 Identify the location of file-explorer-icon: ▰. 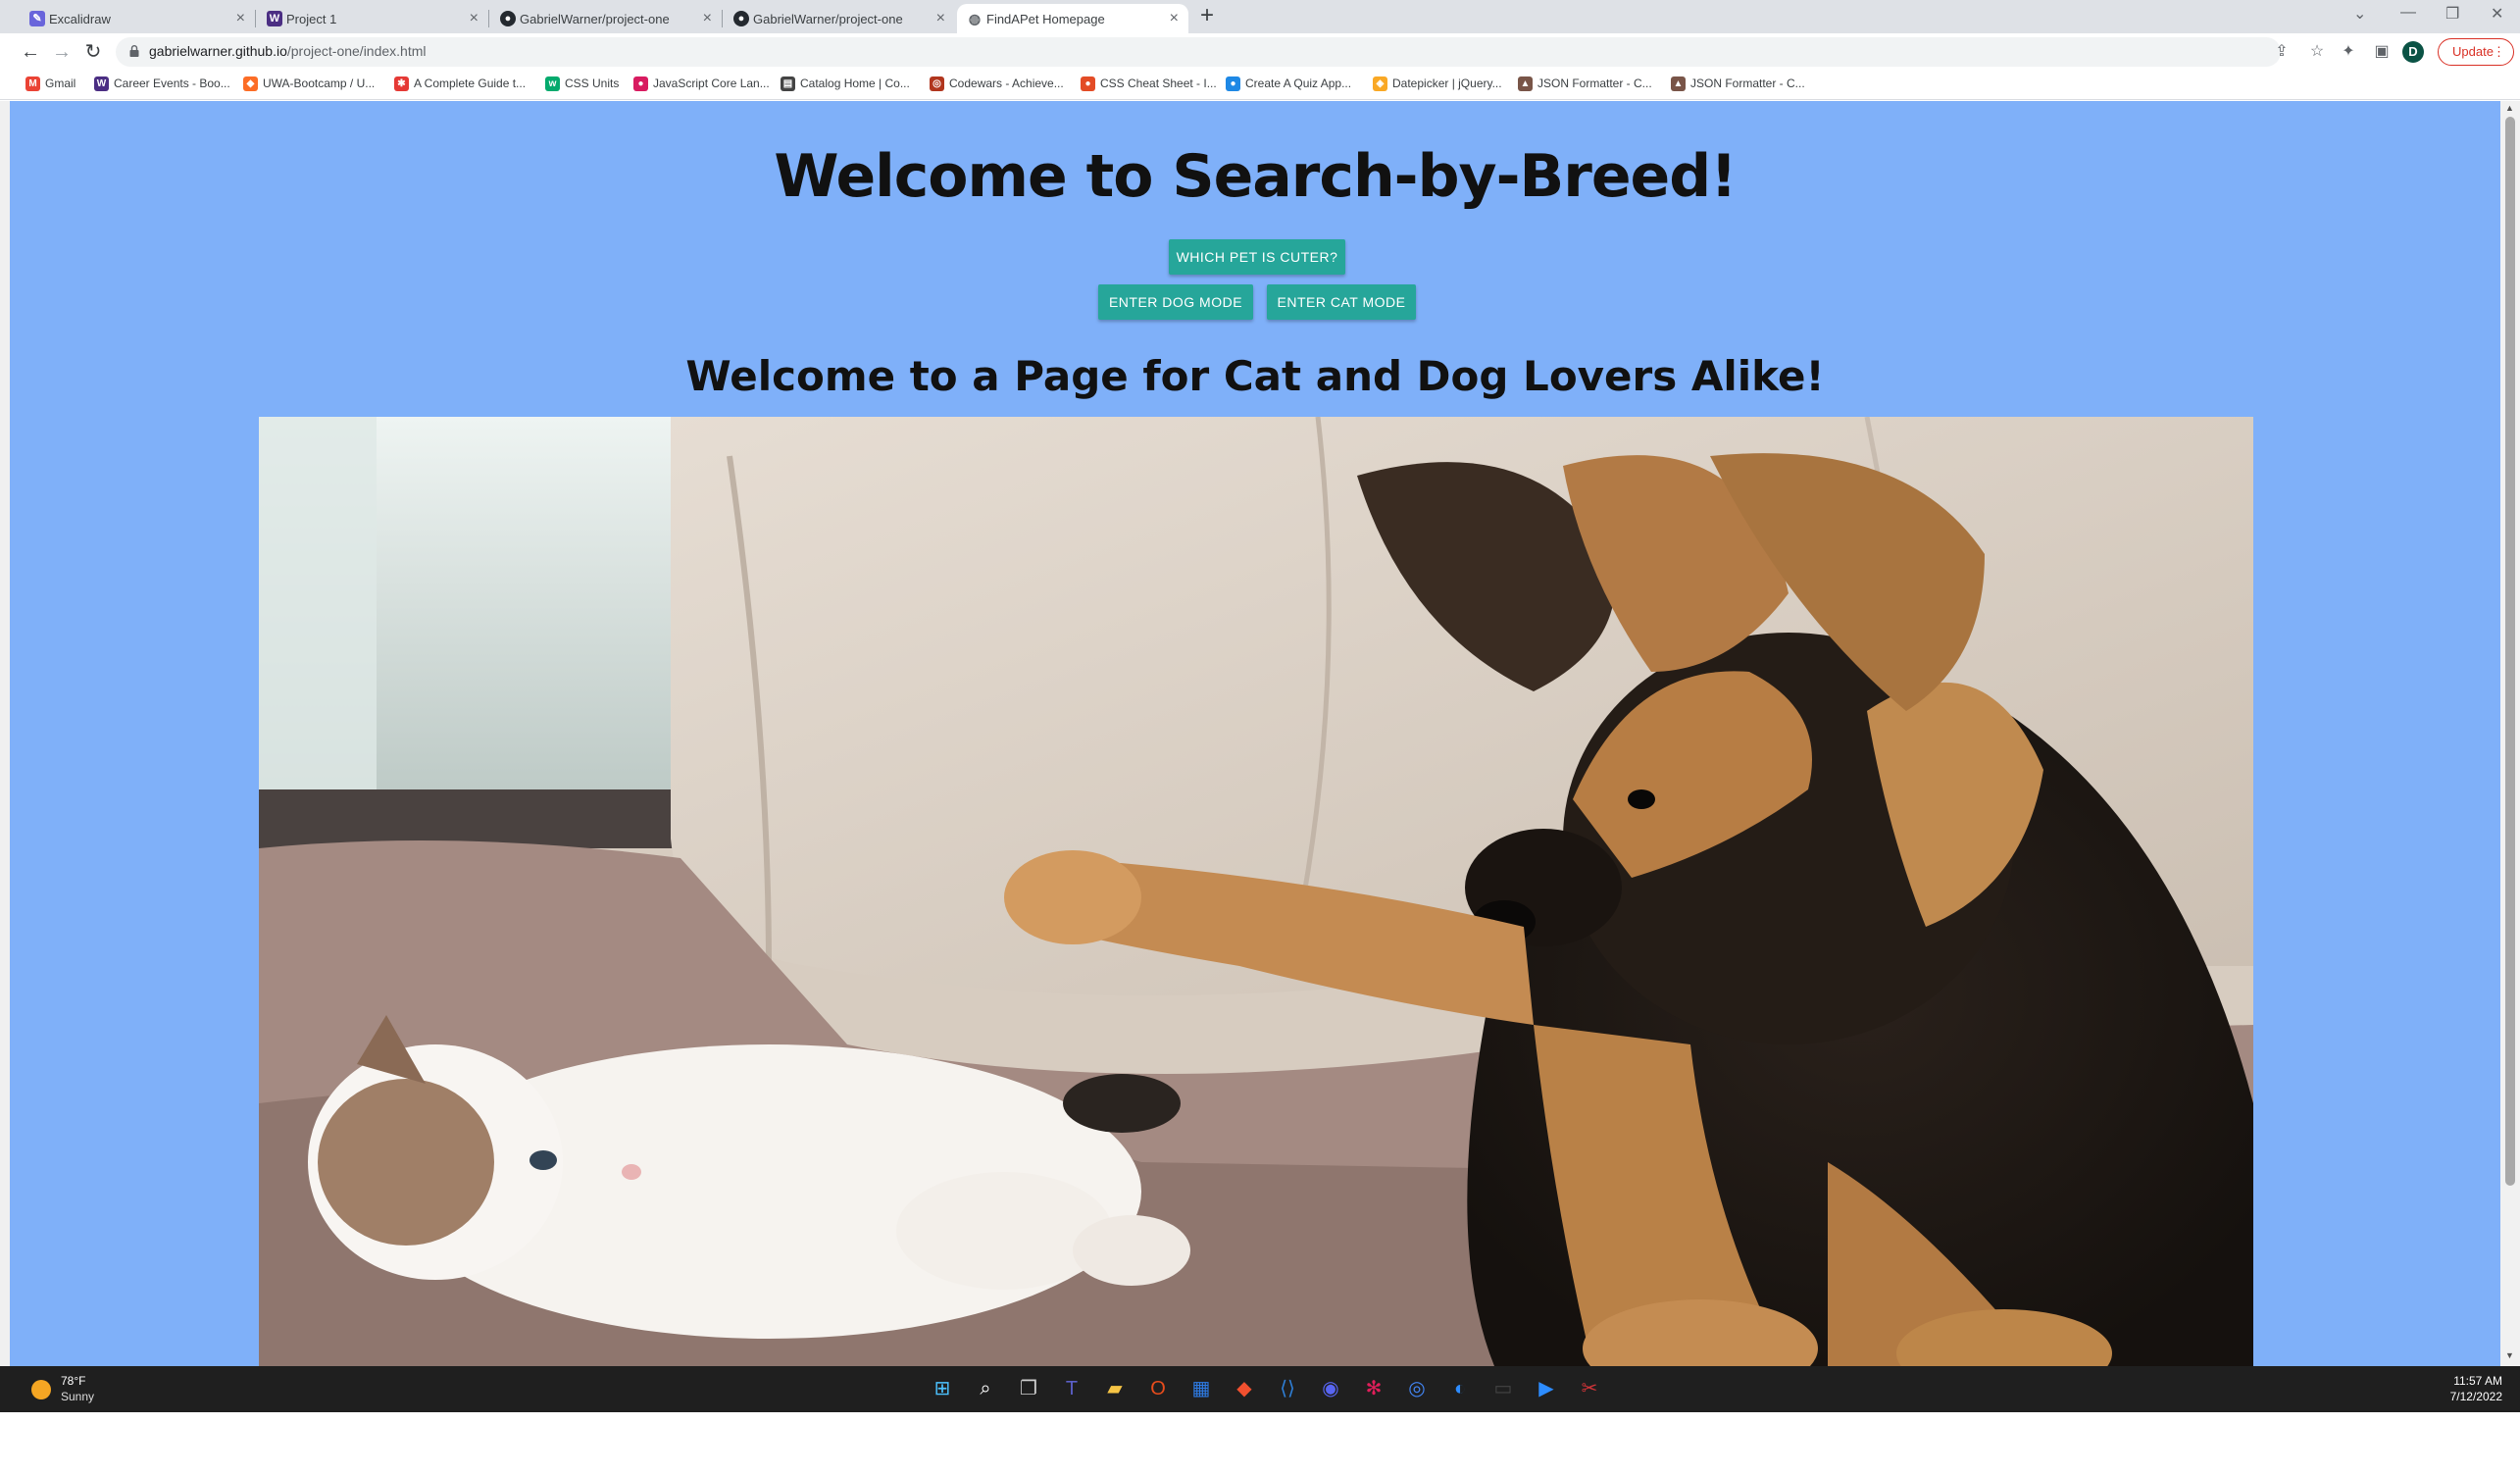
(1115, 1388).